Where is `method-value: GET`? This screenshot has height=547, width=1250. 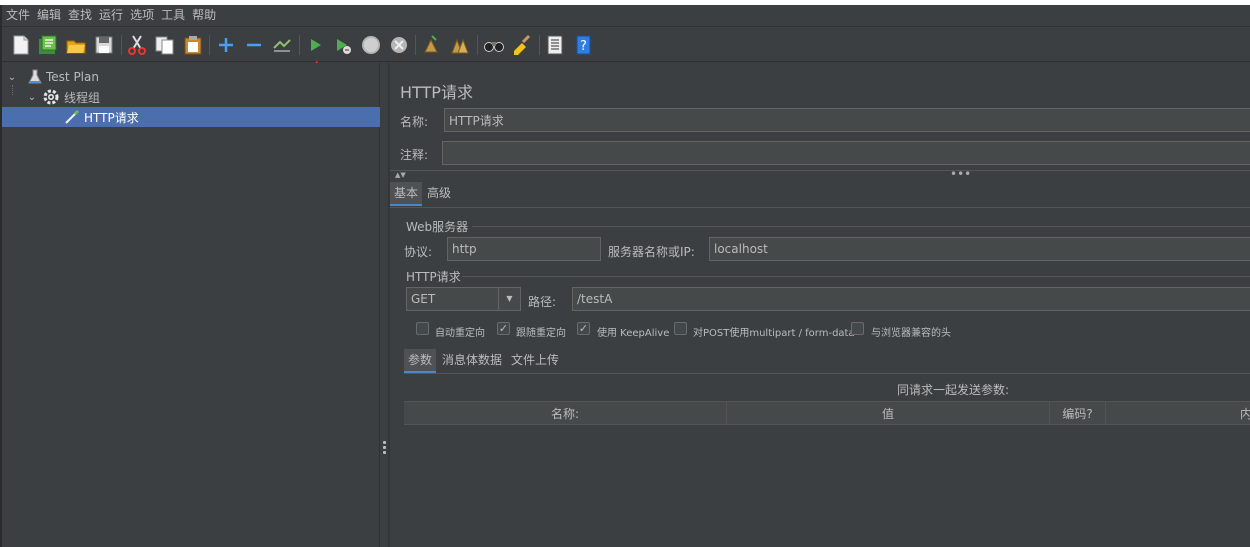 method-value: GET is located at coordinates (423, 299).